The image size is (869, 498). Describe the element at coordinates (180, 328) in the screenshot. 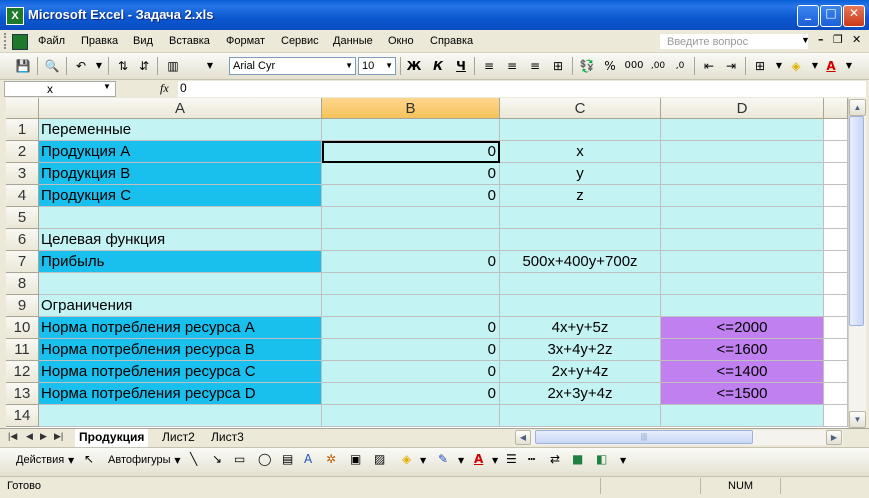

I see `cell-a10: Норма потребления ресурса A` at that location.